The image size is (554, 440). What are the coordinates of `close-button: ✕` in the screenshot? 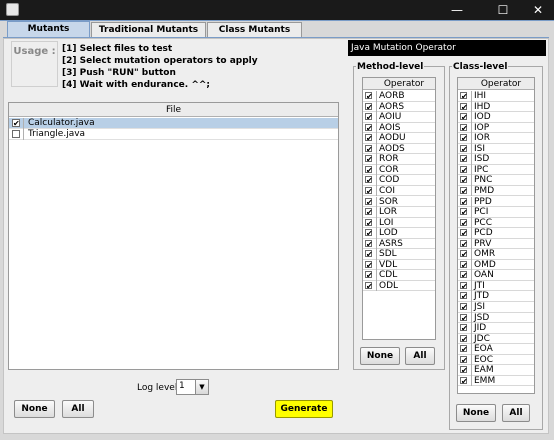 It's located at (538, 10).